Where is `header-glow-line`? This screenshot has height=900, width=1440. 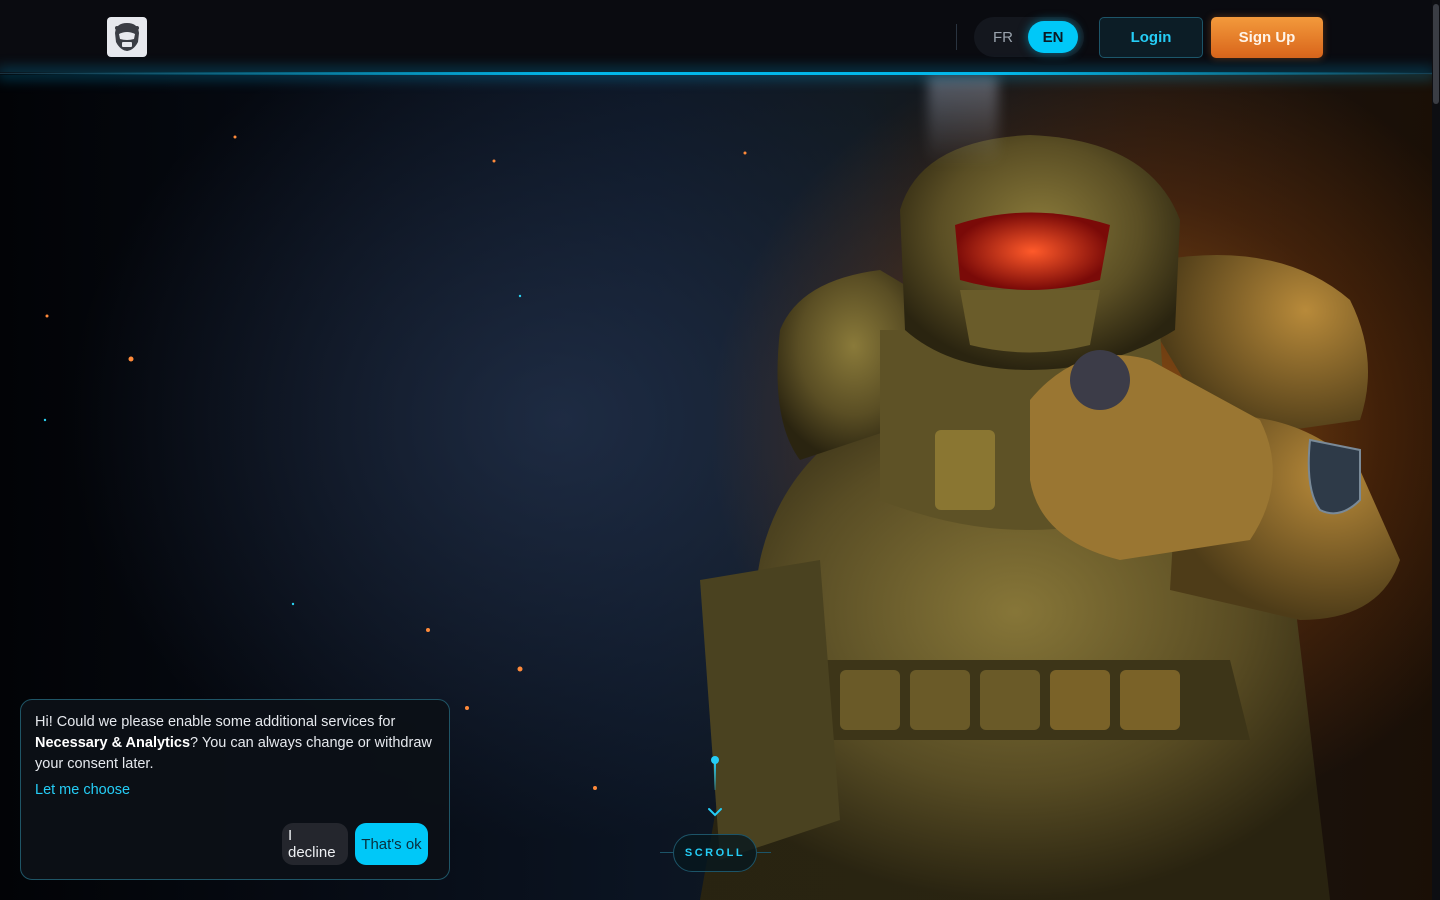 header-glow-line is located at coordinates (716, 73).